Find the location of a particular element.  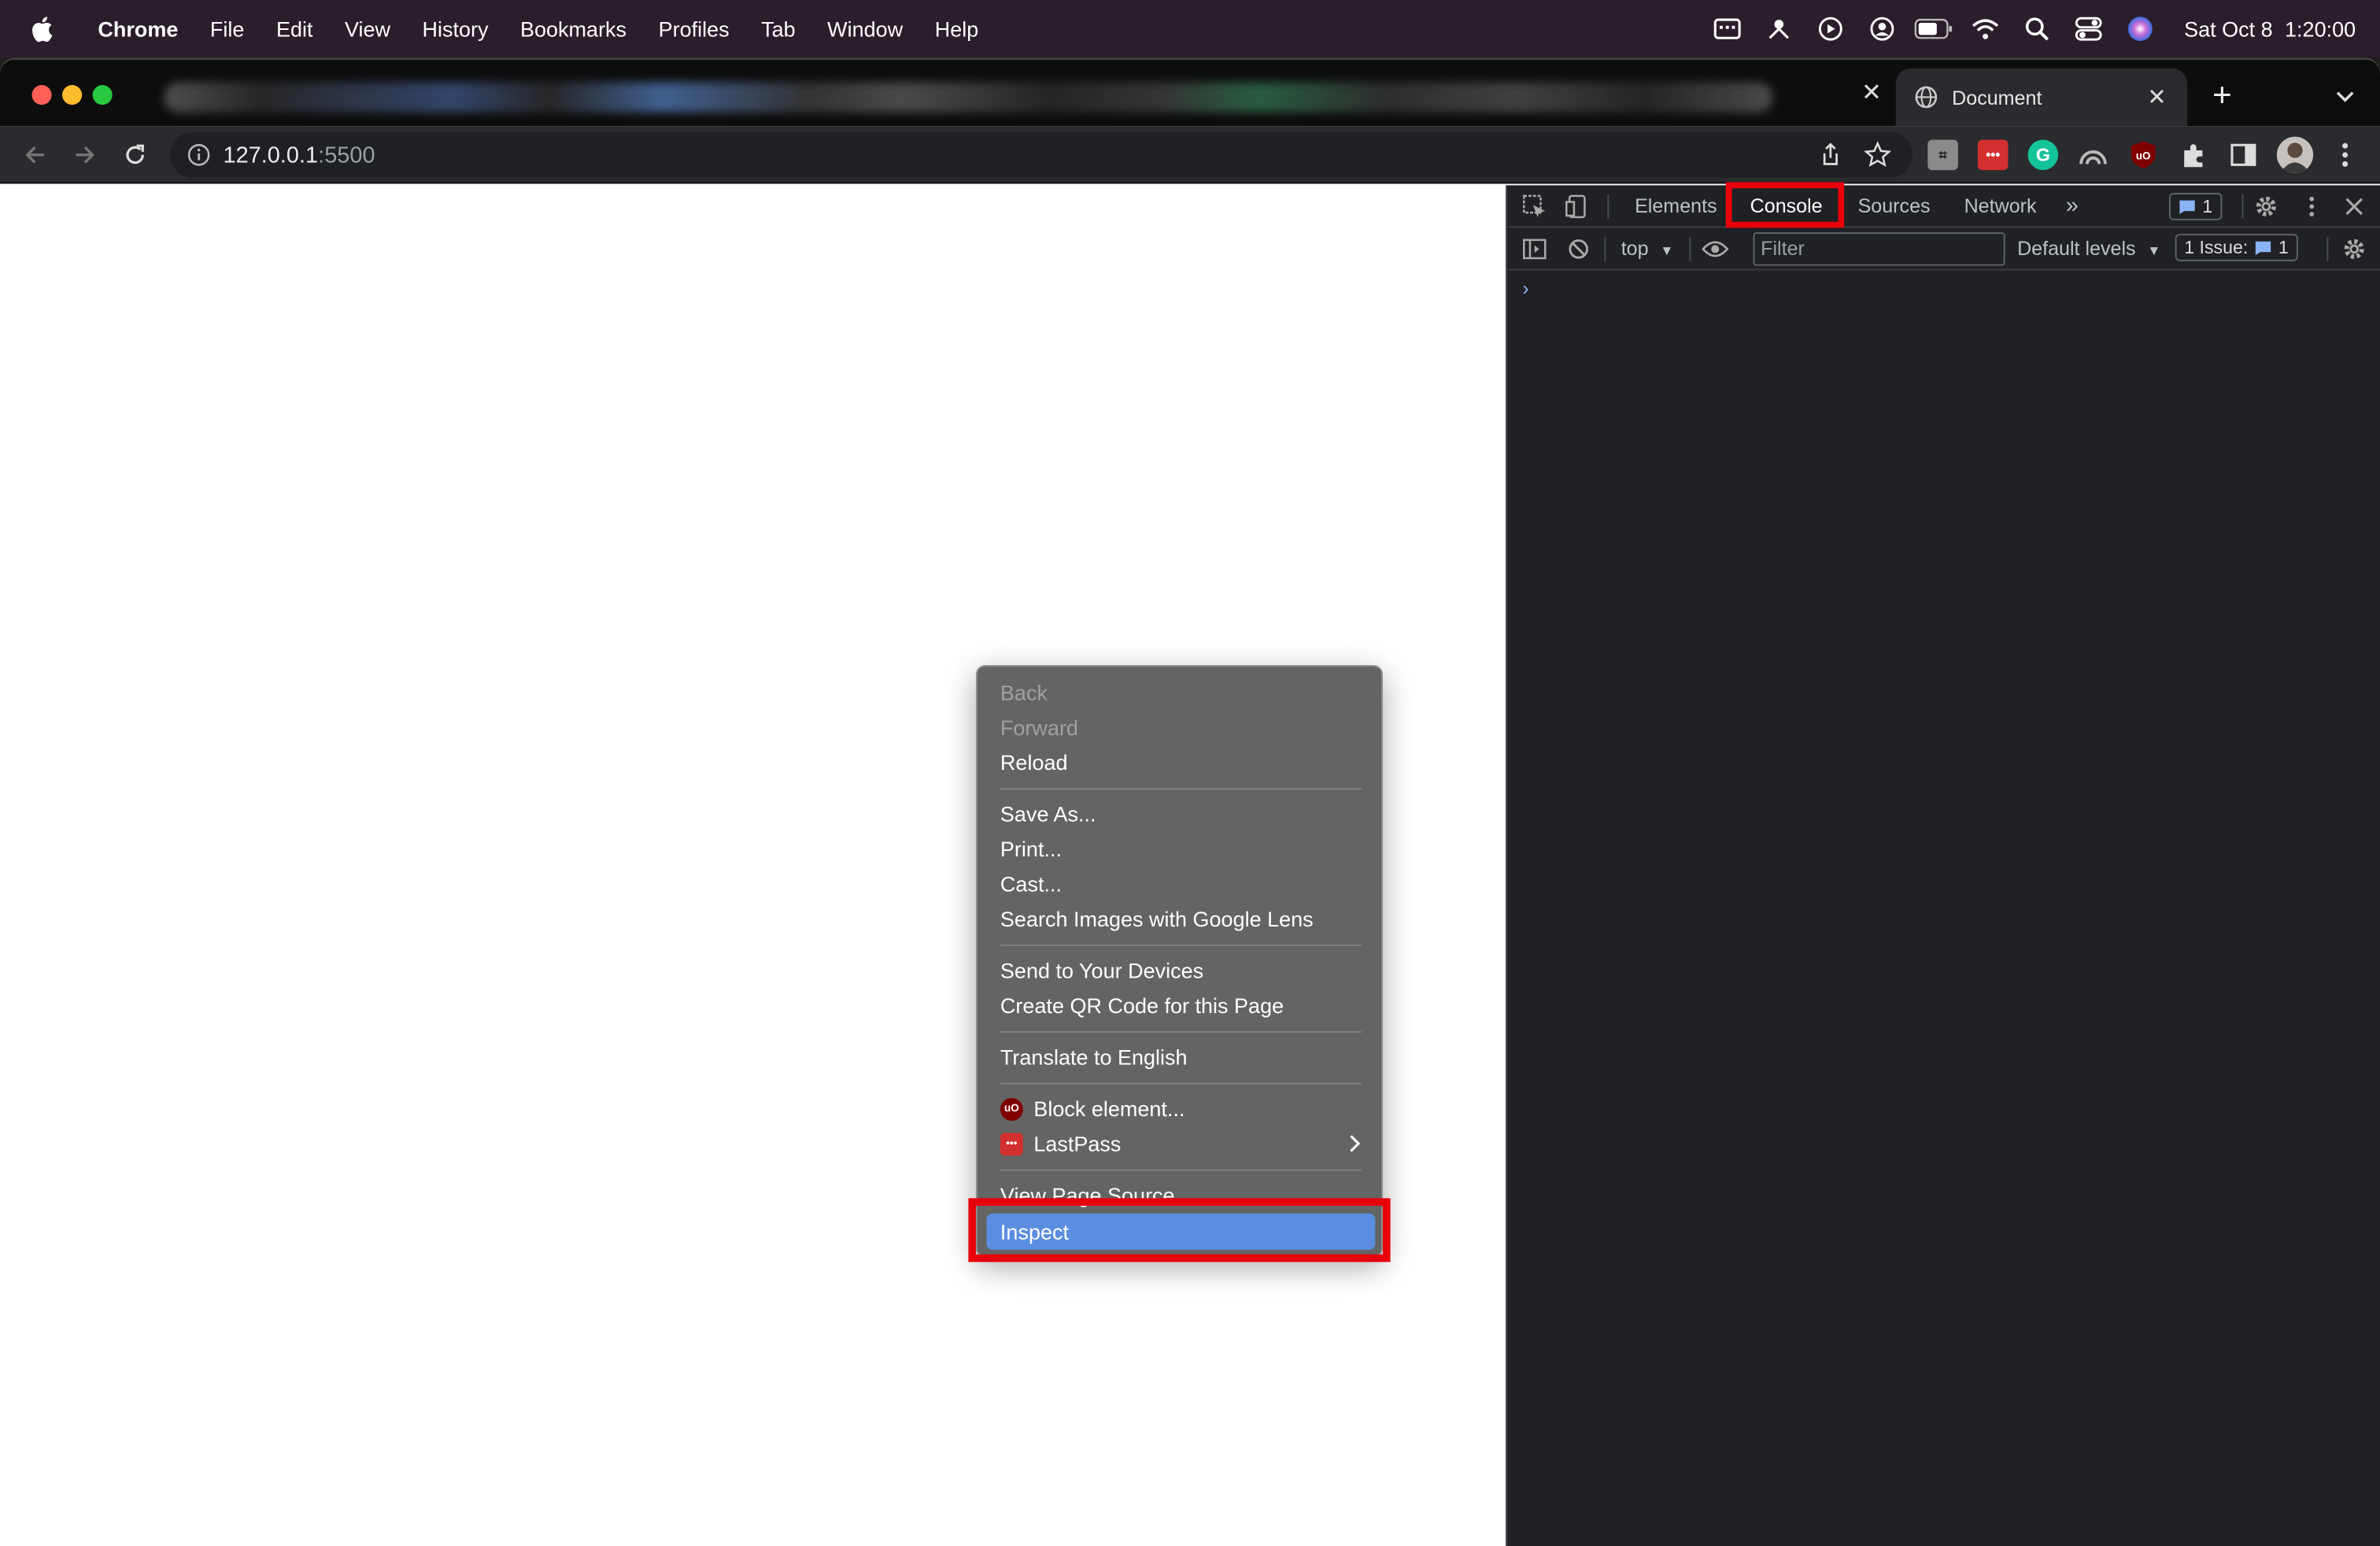

gear-icon is located at coordinates (2266, 206).